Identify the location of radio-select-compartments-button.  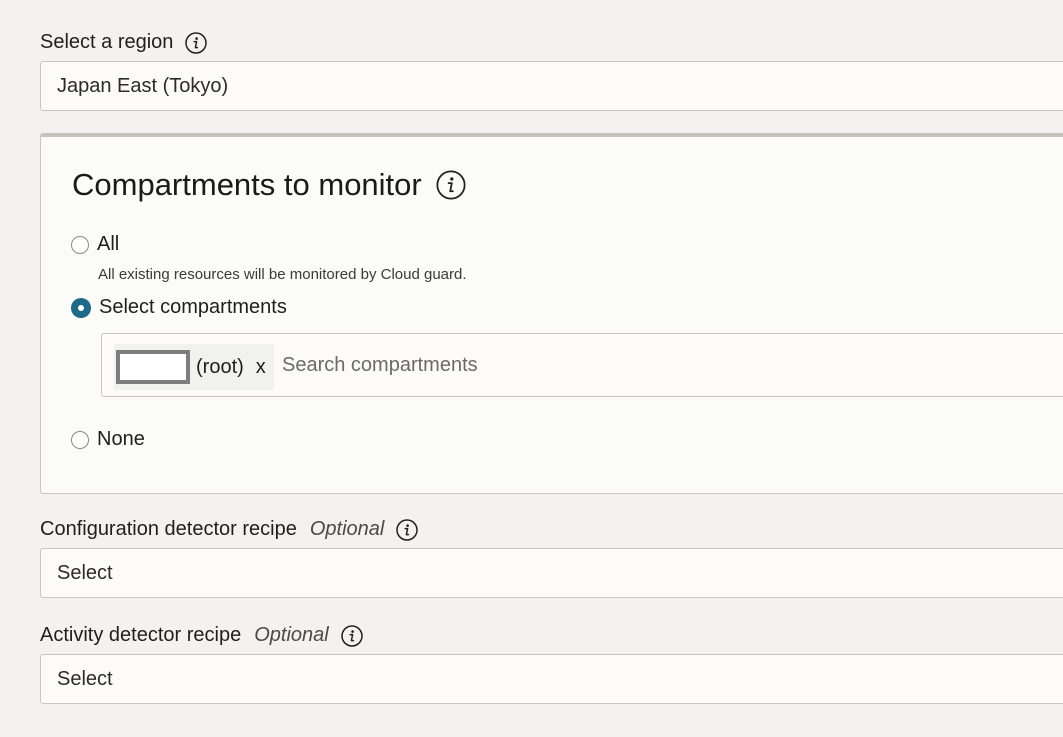
(81, 307).